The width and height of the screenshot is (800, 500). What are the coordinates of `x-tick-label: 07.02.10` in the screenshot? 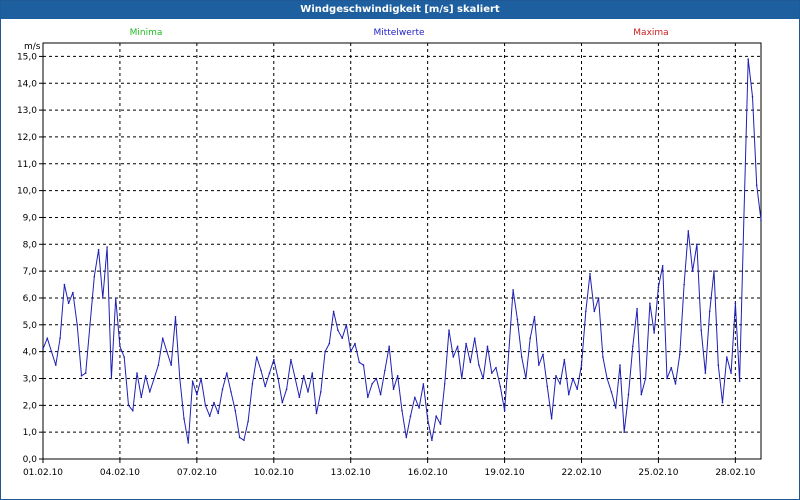 It's located at (197, 473).